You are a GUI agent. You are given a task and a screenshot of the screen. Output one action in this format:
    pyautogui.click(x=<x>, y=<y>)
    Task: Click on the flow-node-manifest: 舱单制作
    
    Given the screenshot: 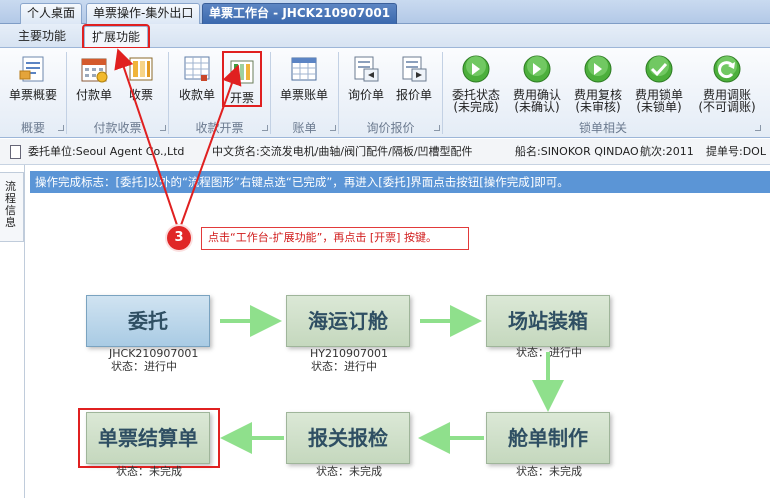 What is the action you would take?
    pyautogui.click(x=548, y=438)
    